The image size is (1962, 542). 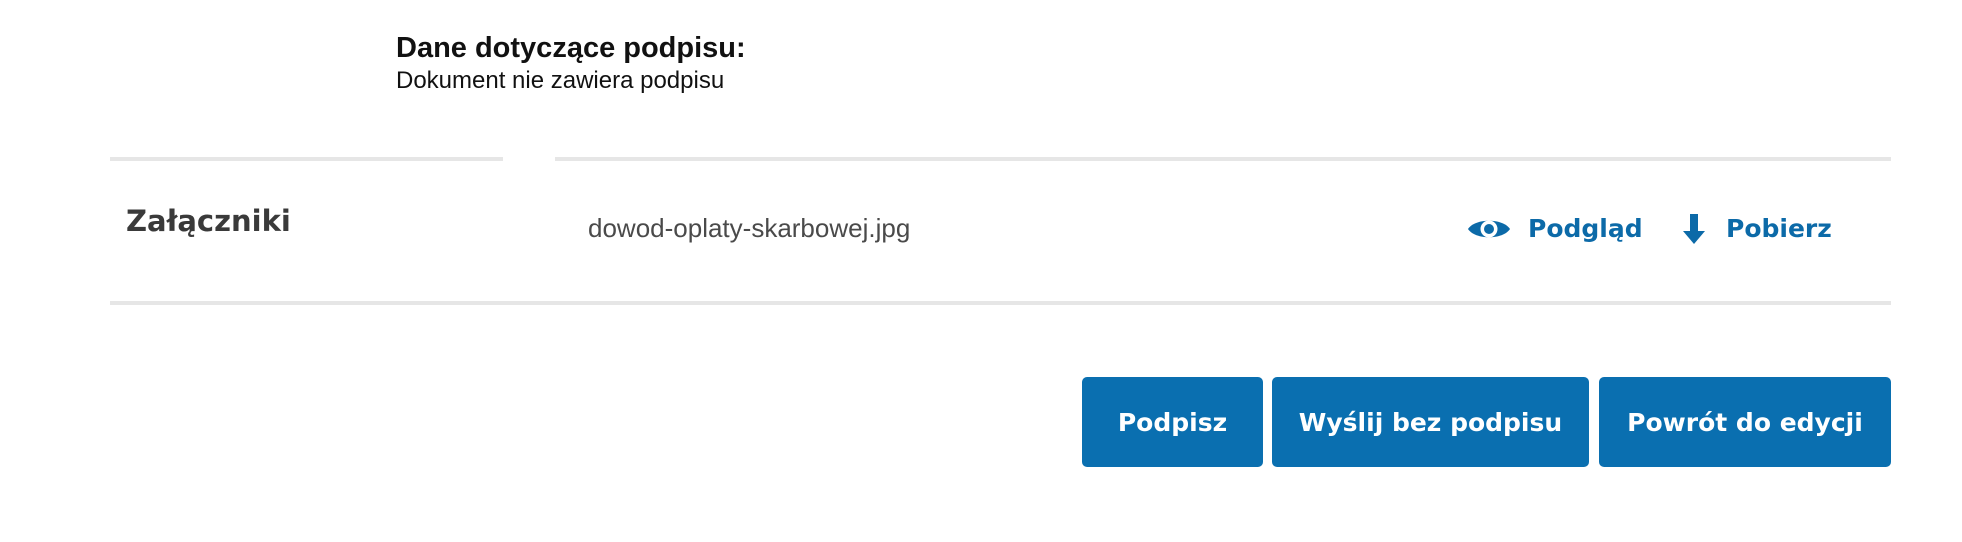 What do you see at coordinates (1430, 422) in the screenshot?
I see `send-without-signature-button: Wyślij bez podpisu` at bounding box center [1430, 422].